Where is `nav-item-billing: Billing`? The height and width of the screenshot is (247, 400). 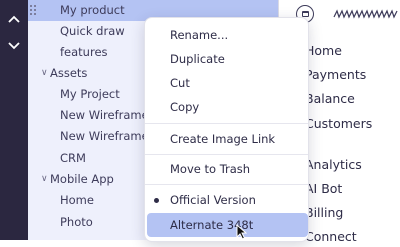 nav-item-billing: Billing is located at coordinates (324, 213).